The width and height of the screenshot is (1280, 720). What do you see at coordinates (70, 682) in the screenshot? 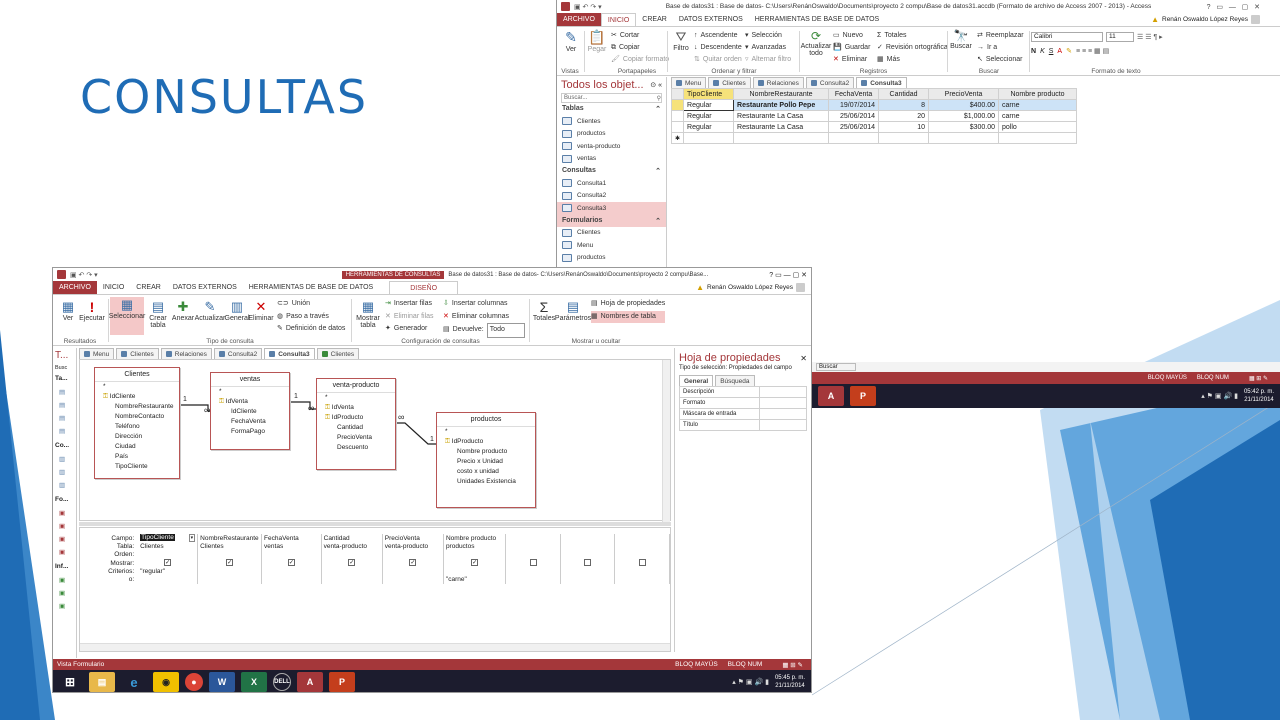
I see `windows-start-icon: ⊞` at bounding box center [70, 682].